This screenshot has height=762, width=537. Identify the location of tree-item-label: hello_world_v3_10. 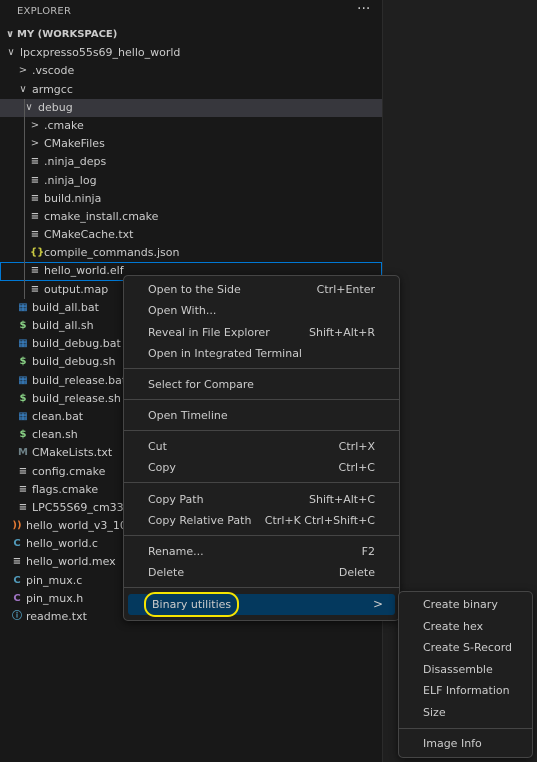
(76, 526).